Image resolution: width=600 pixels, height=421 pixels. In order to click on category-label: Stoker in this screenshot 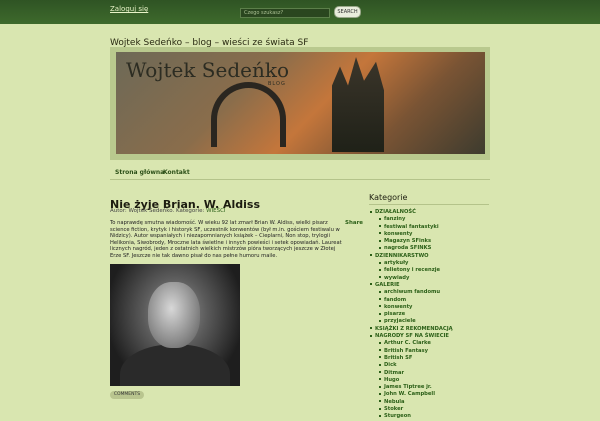, I will do `click(394, 409)`.